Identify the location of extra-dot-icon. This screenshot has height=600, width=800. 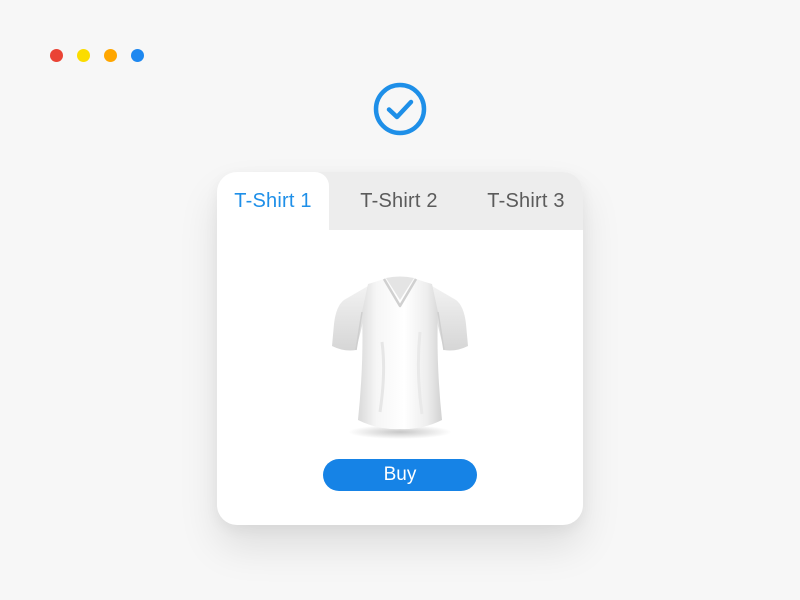
(137, 55).